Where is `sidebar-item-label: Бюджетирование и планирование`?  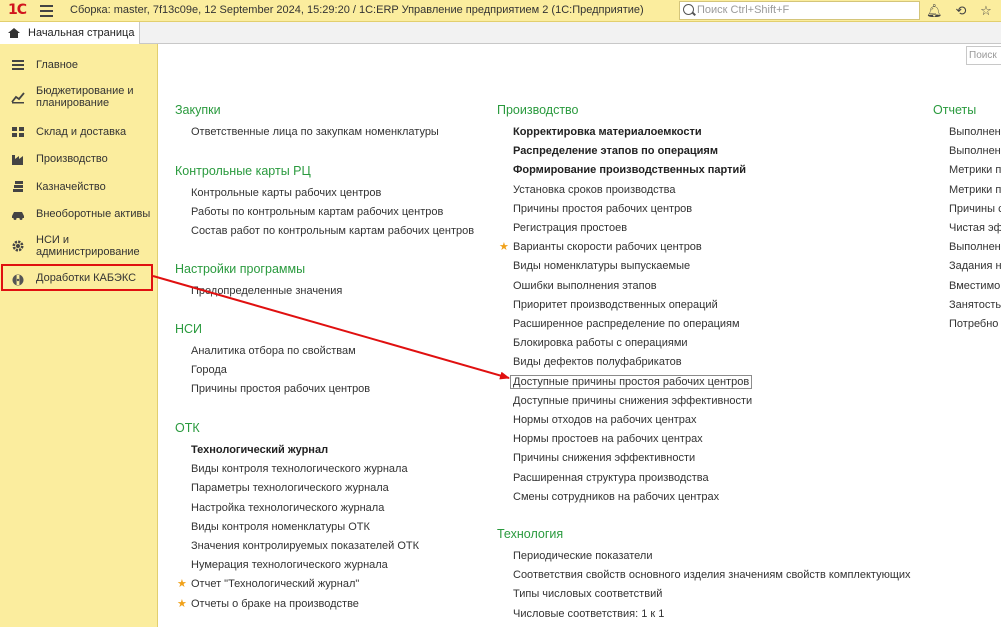
sidebar-item-label: Бюджетирование и планирование is located at coordinates (85, 97).